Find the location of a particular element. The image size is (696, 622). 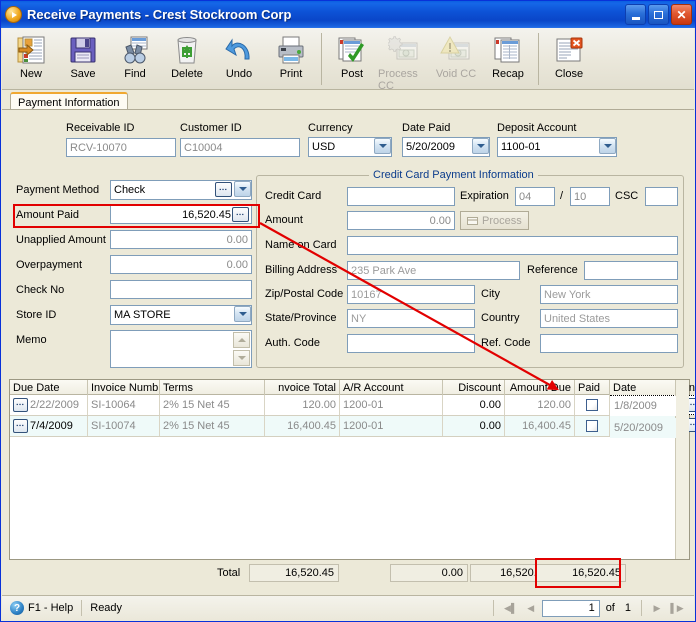

toolbar-post-button: Post is located at coordinates (352, 59).